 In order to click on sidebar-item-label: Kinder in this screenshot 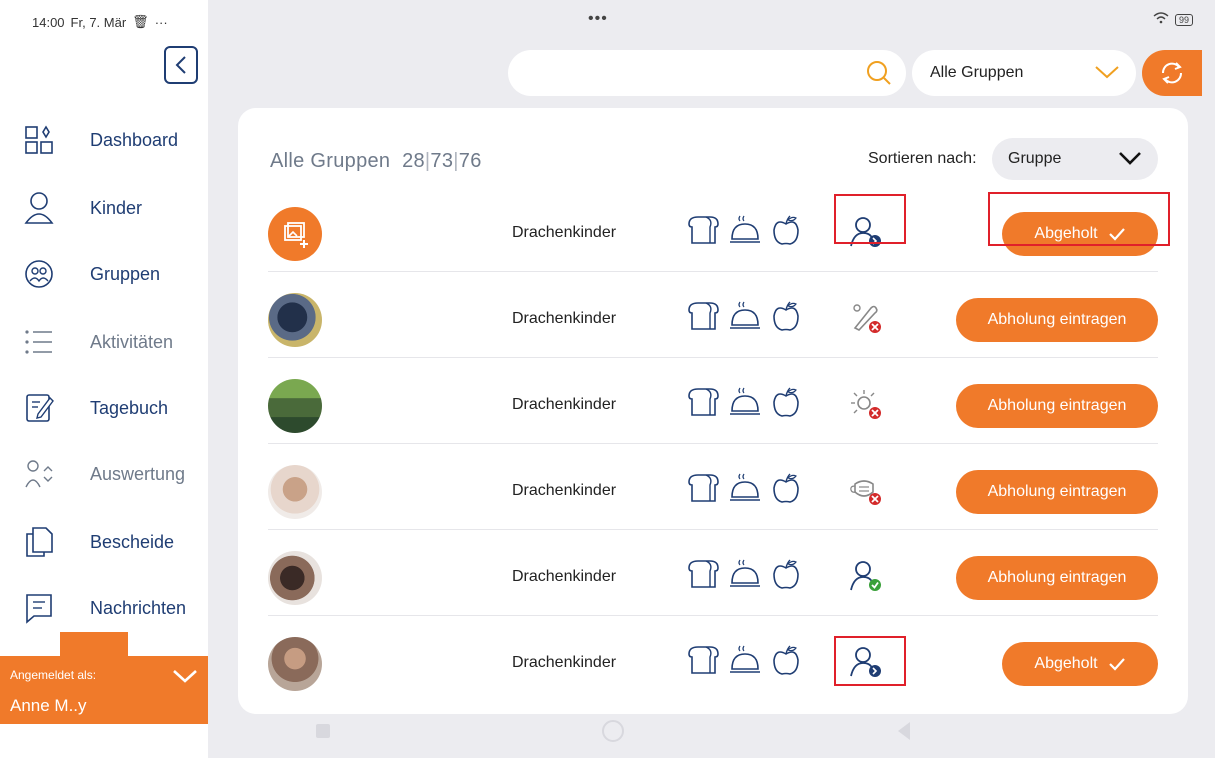, I will do `click(116, 207)`.